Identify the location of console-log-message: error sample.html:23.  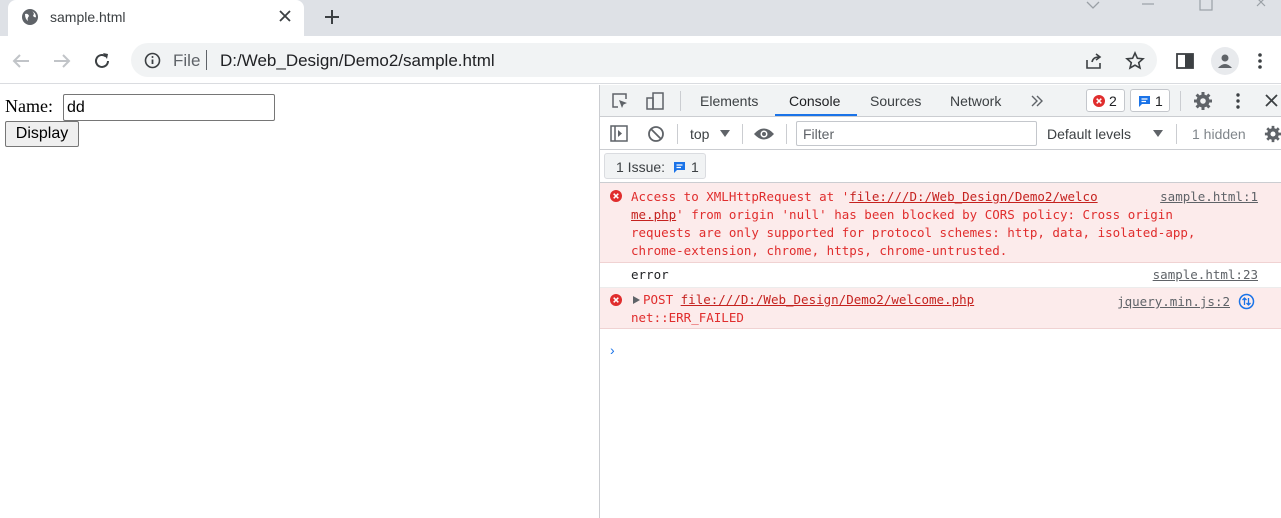
(940, 275).